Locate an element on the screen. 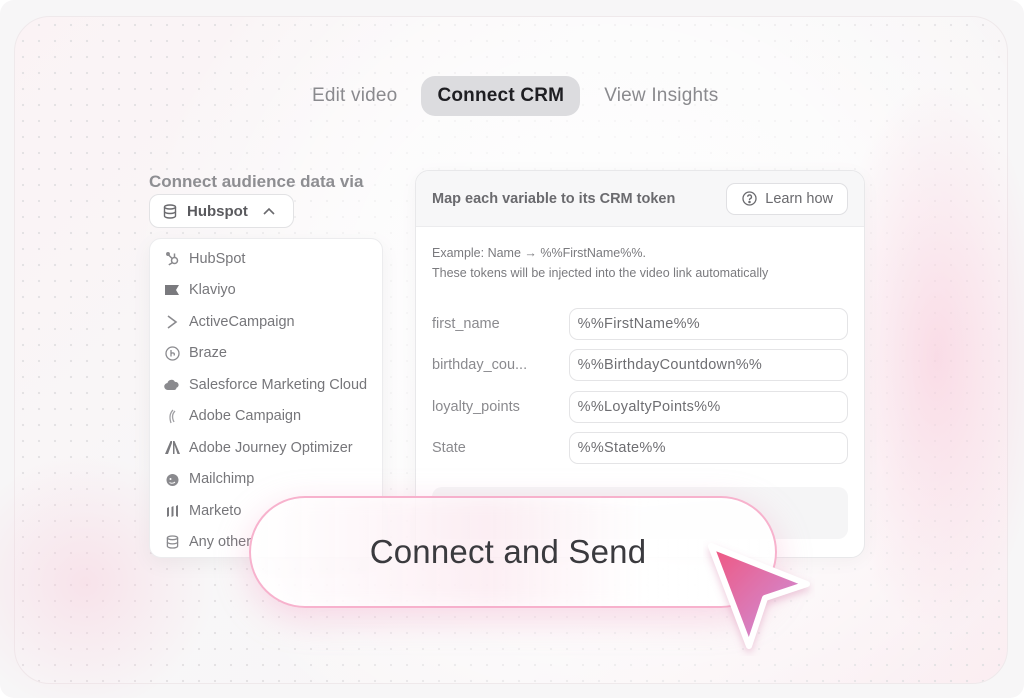 The image size is (1024, 698). variable-name: first_name is located at coordinates (466, 323).